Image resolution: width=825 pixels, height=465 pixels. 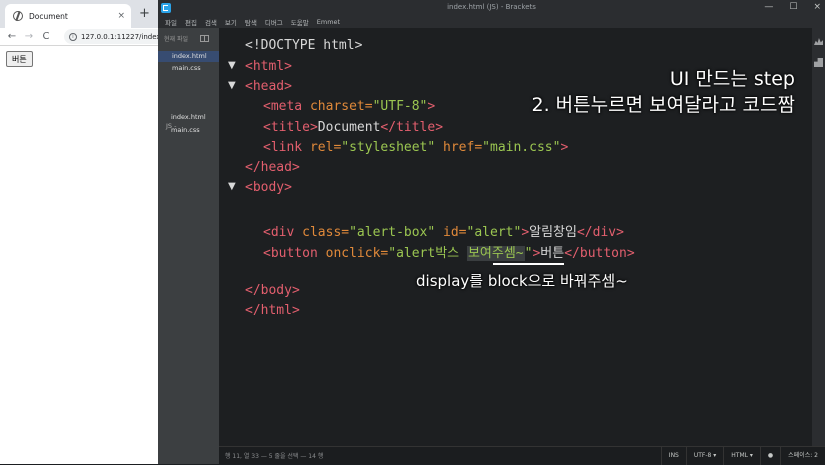 What do you see at coordinates (349, 127) in the screenshot?
I see `code-title-text: Document` at bounding box center [349, 127].